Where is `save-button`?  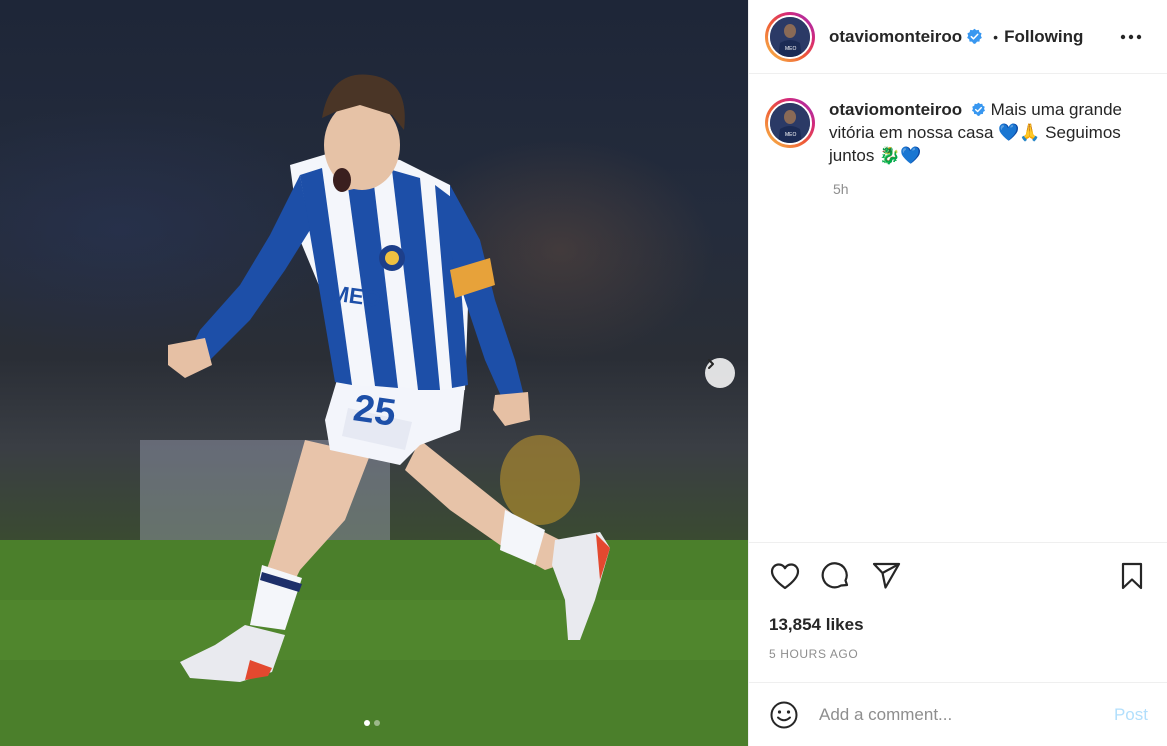 save-button is located at coordinates (1132, 576).